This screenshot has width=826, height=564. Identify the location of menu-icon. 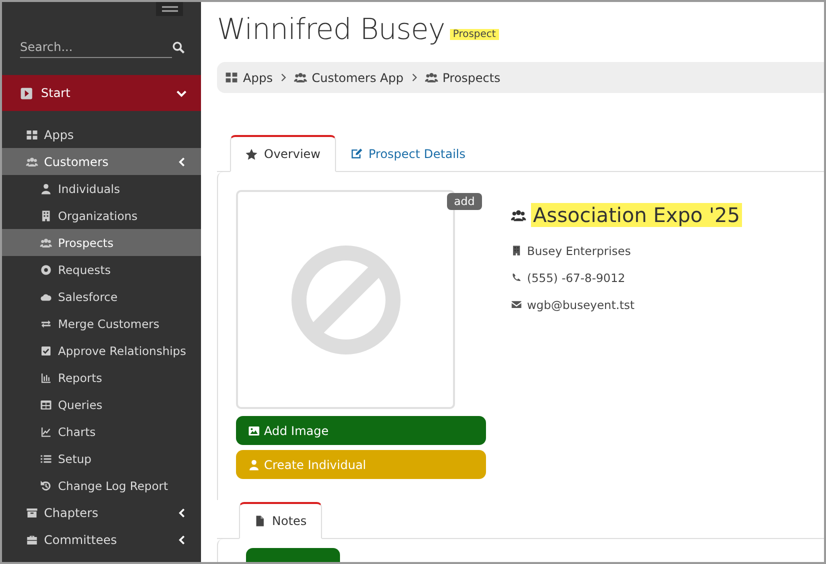
(170, 9).